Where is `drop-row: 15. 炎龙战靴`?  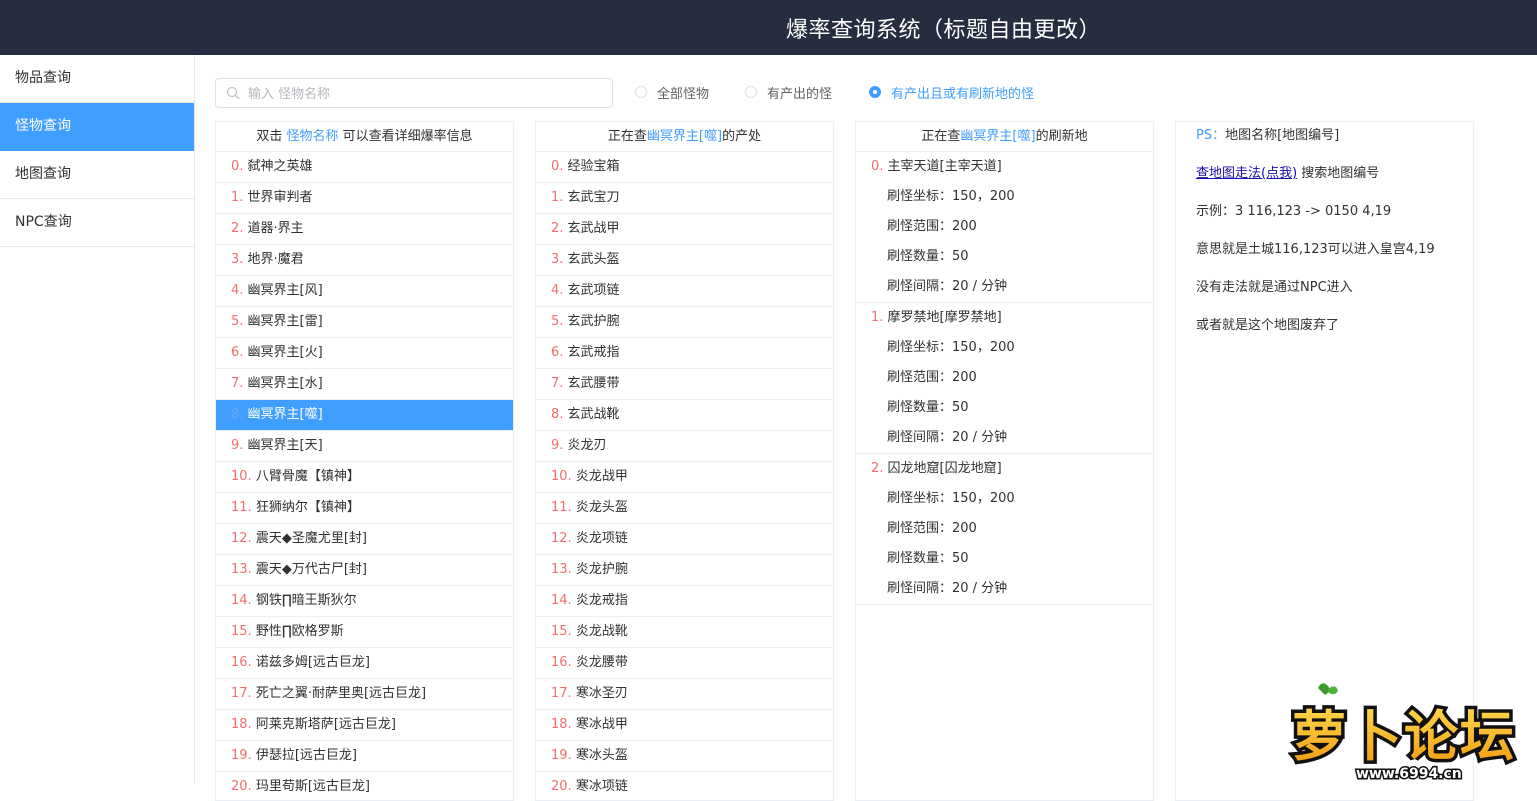
drop-row: 15. 炎龙战靴 is located at coordinates (684, 632).